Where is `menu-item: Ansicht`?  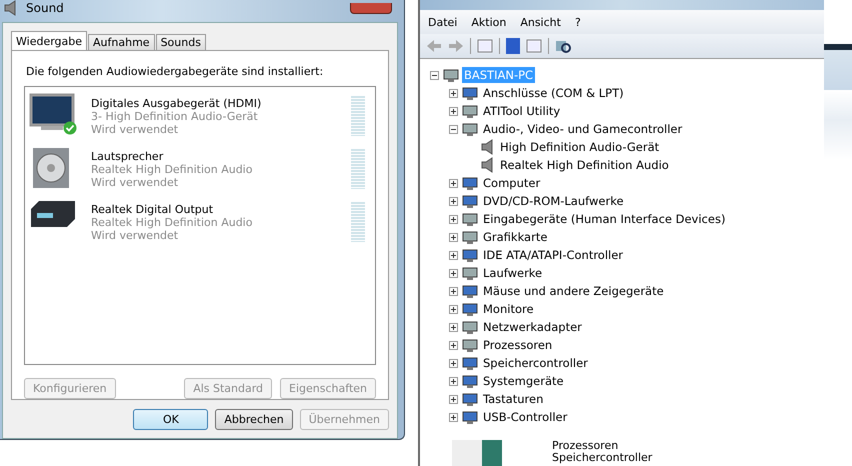
menu-item: Ansicht is located at coordinates (540, 22).